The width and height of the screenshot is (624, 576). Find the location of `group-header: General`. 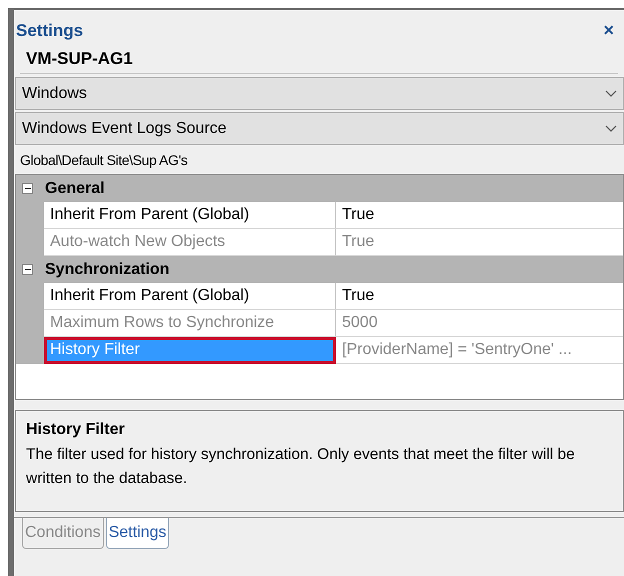

group-header: General is located at coordinates (75, 189).